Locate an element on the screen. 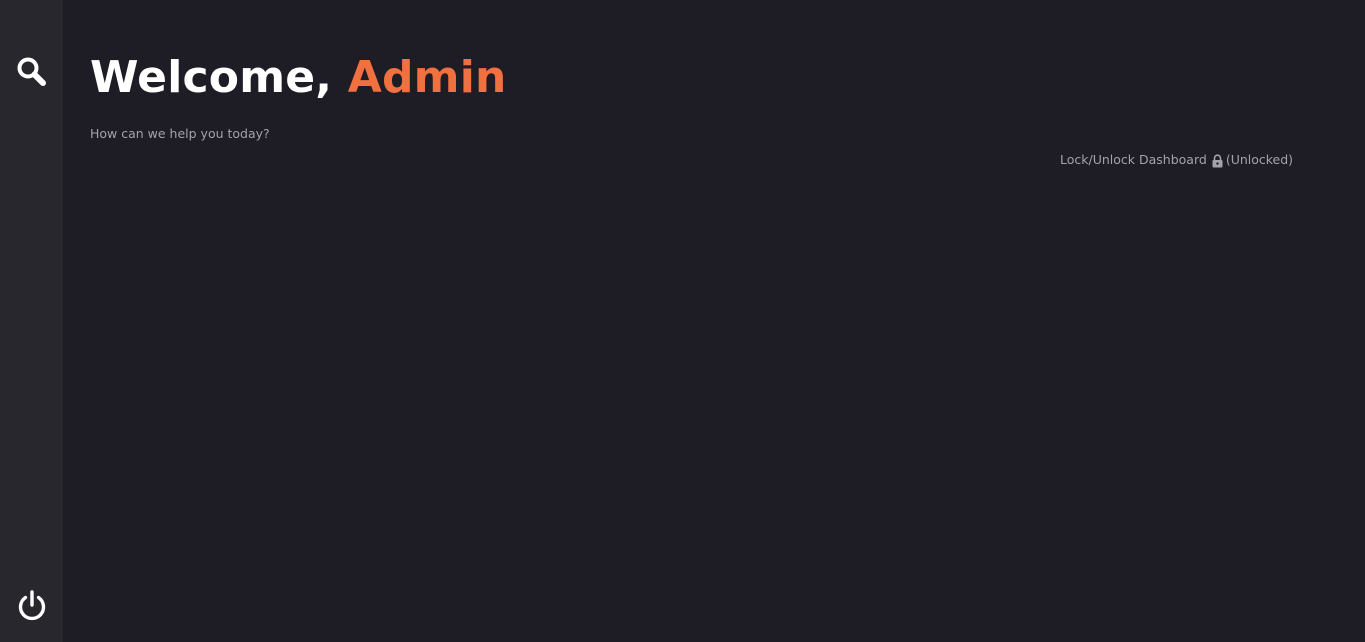 The height and width of the screenshot is (642, 1365). search-button is located at coordinates (31, 72).